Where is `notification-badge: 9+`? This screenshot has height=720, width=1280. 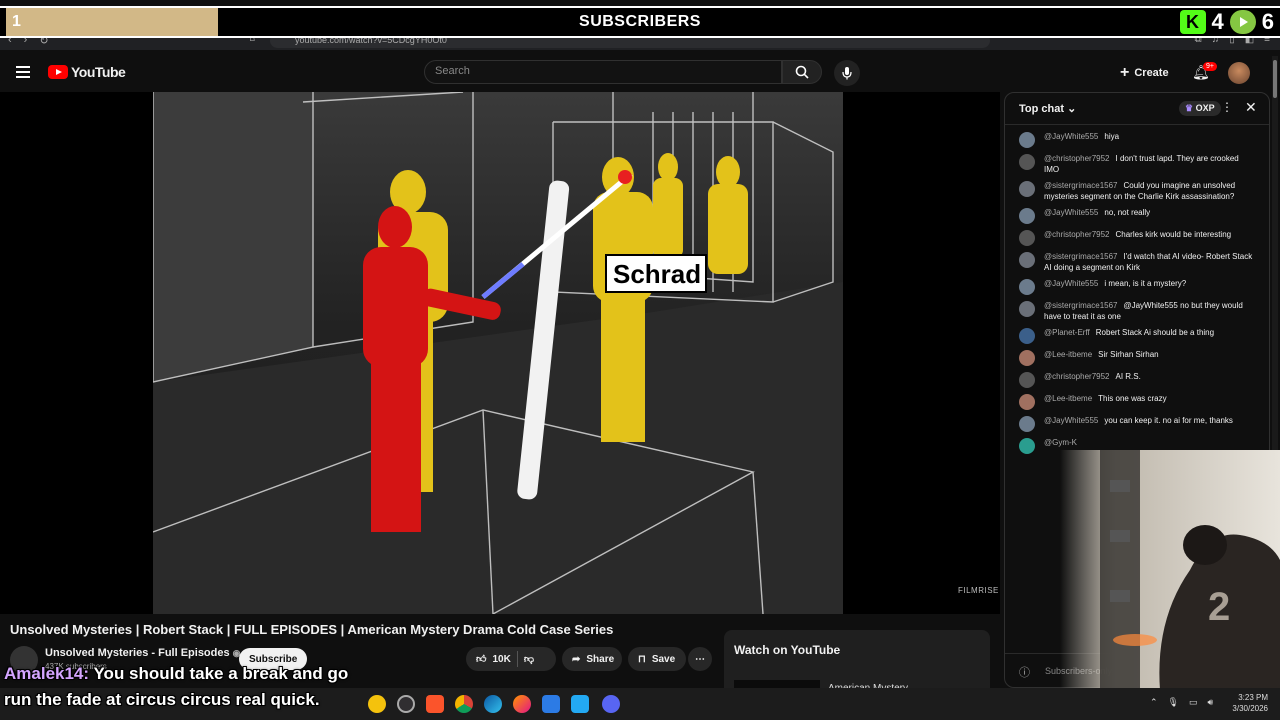
notification-badge: 9+ is located at coordinates (1210, 66).